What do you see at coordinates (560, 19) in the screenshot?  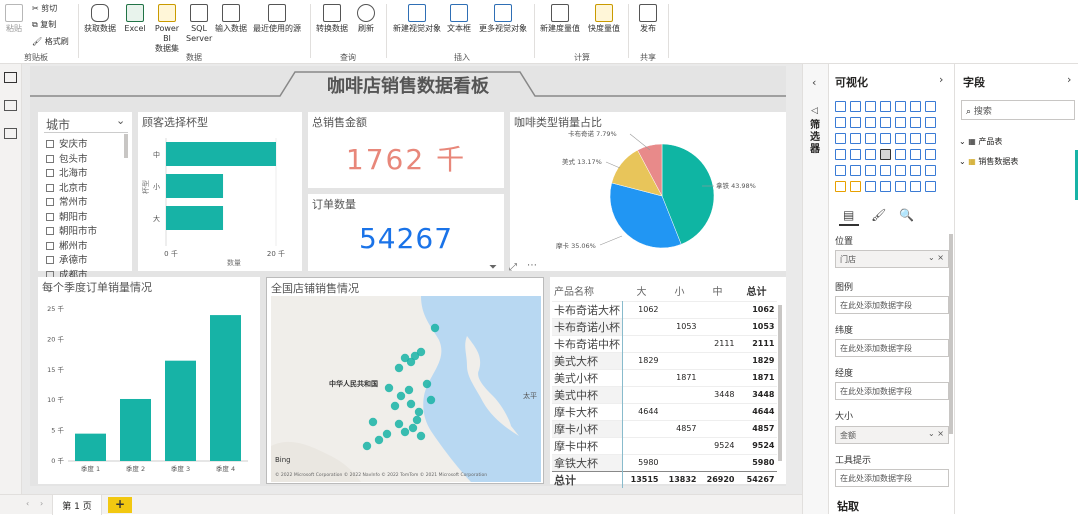 I see `new-measure-button: 新建度量值` at bounding box center [560, 19].